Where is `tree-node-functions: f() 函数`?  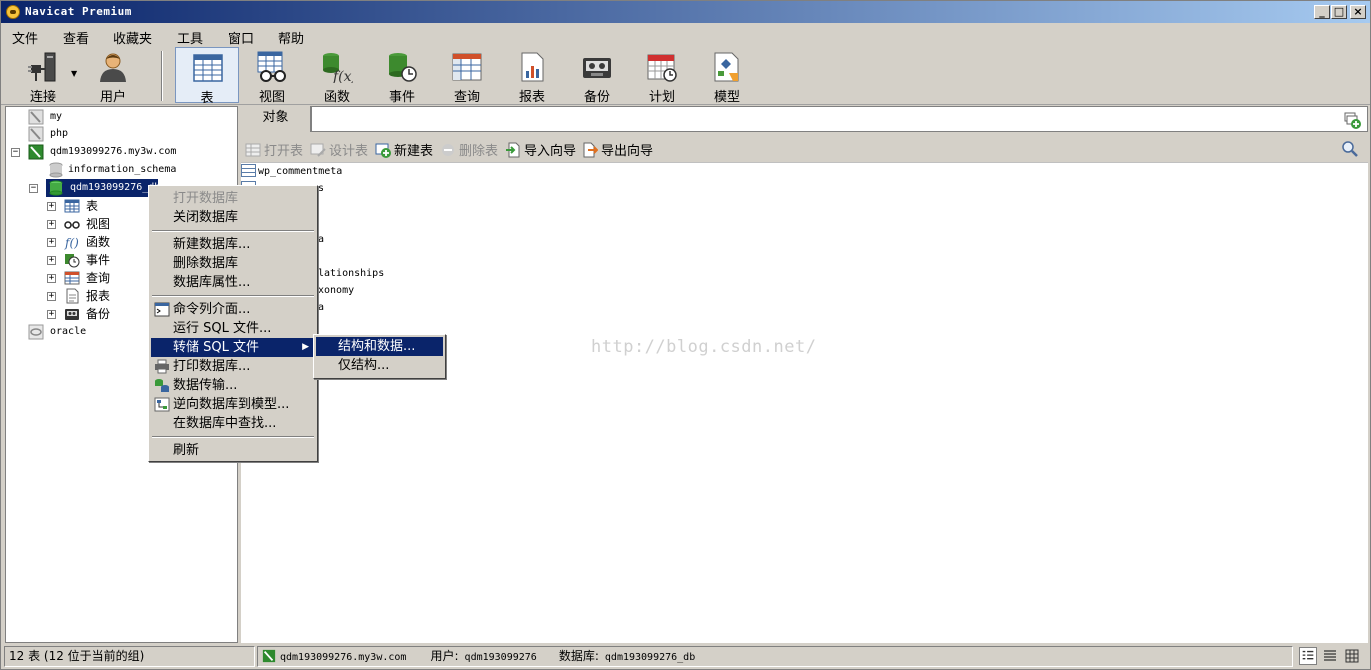 tree-node-functions: f() 函数 is located at coordinates (87, 242).